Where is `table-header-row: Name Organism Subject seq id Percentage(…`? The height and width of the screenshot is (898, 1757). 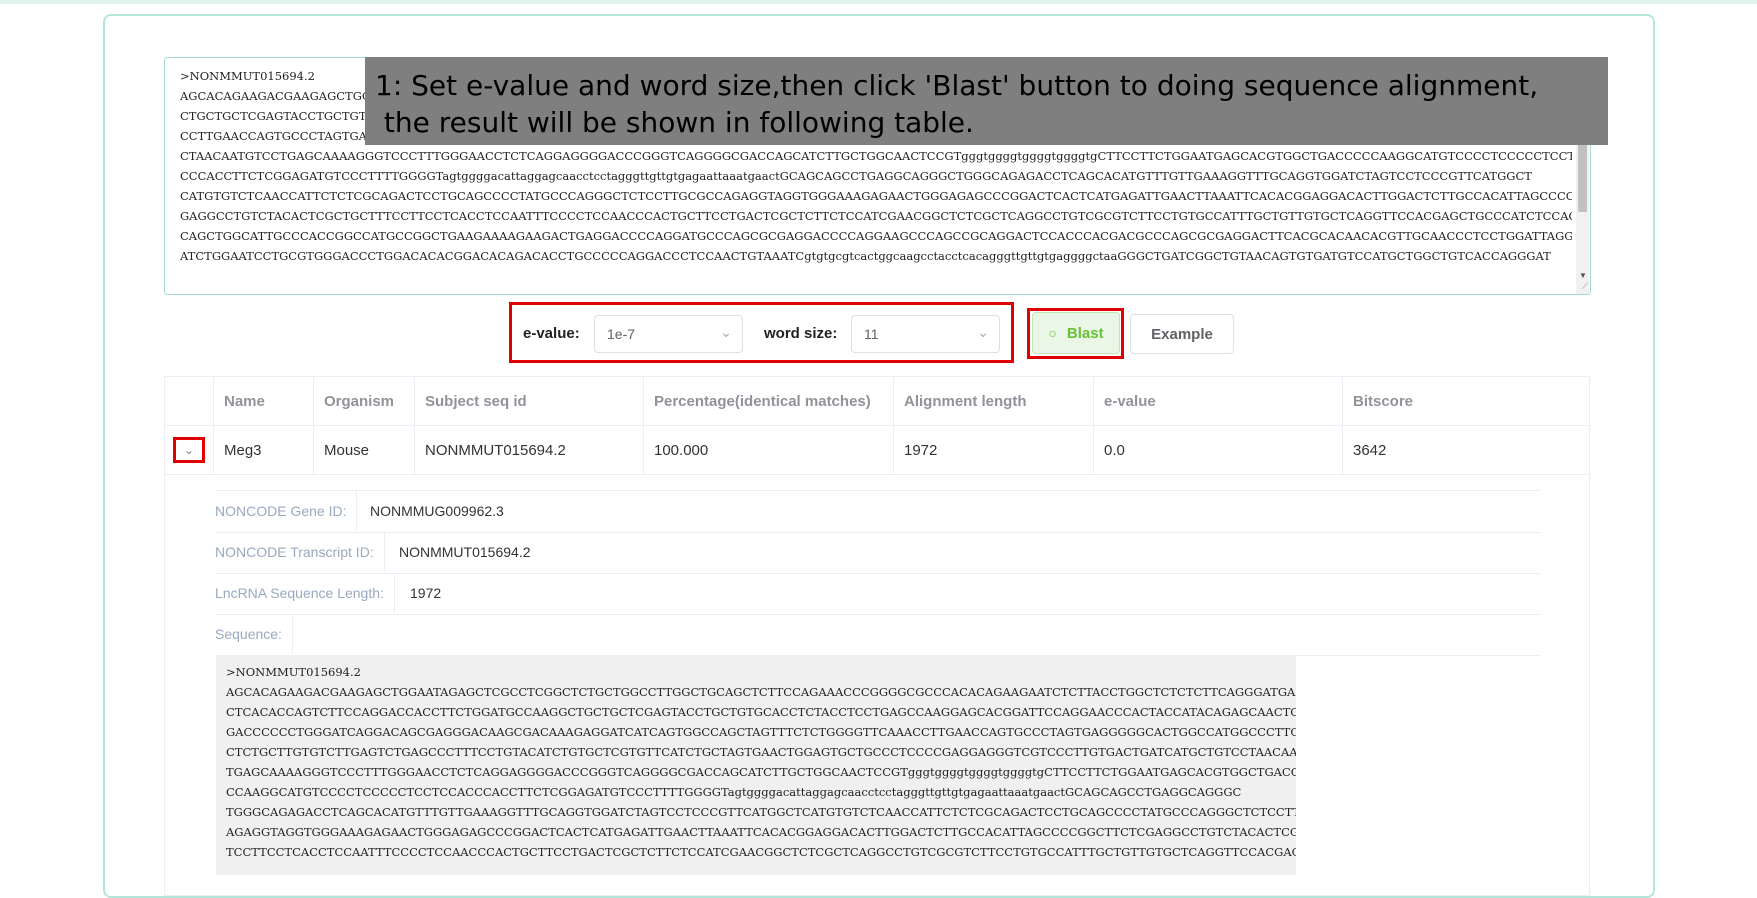 table-header-row: Name Organism Subject seq id Percentage(… is located at coordinates (877, 401).